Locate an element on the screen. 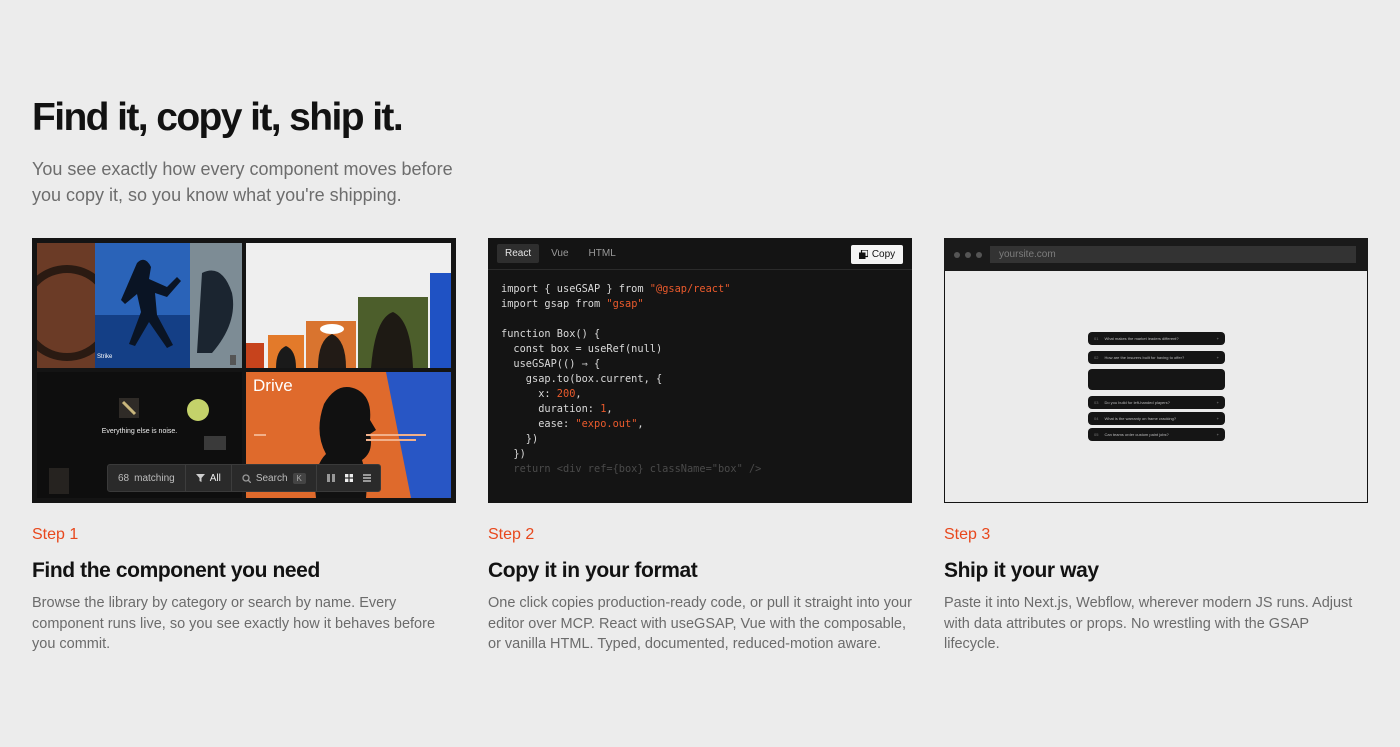 The height and width of the screenshot is (747, 1400). tile-strike: Strike is located at coordinates (139, 305).